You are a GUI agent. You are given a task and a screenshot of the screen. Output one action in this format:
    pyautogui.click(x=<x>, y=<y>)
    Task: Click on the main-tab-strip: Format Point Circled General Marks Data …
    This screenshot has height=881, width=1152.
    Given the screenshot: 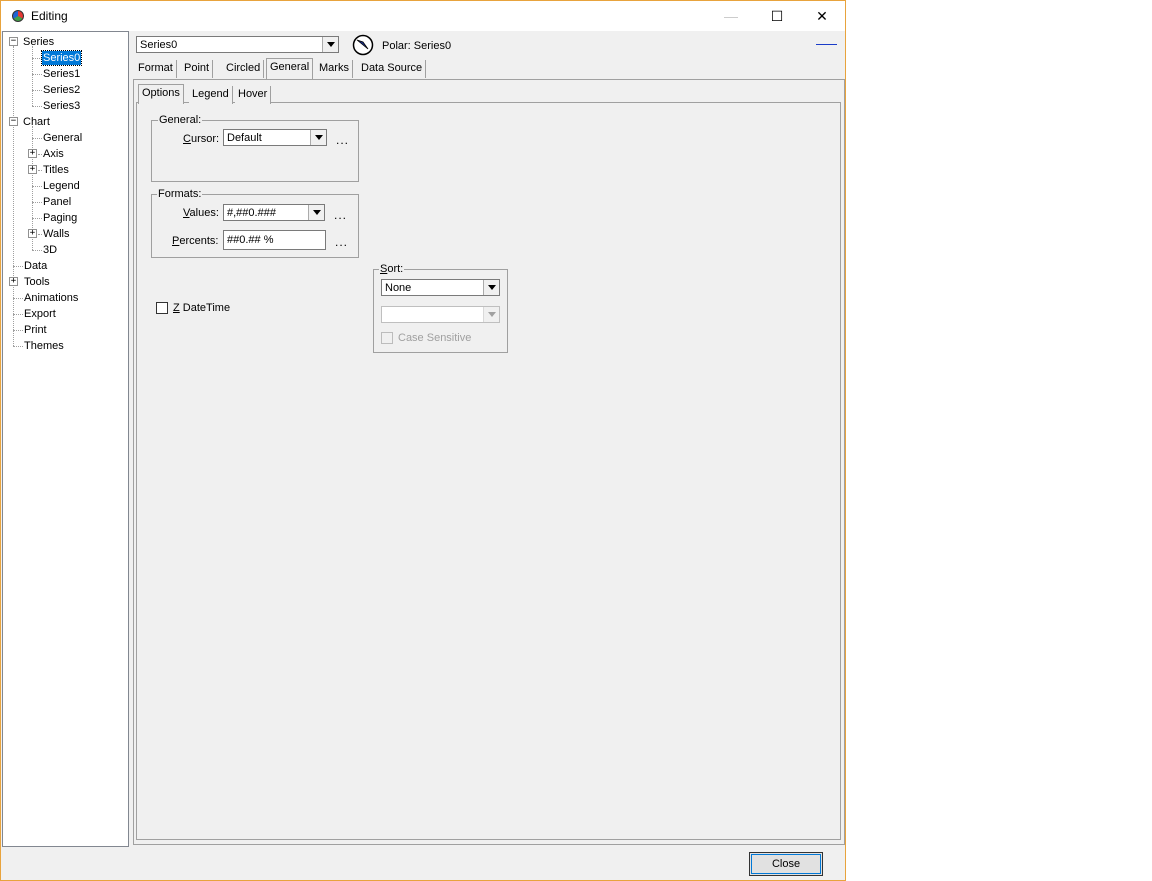 What is the action you would take?
    pyautogui.click(x=285, y=68)
    